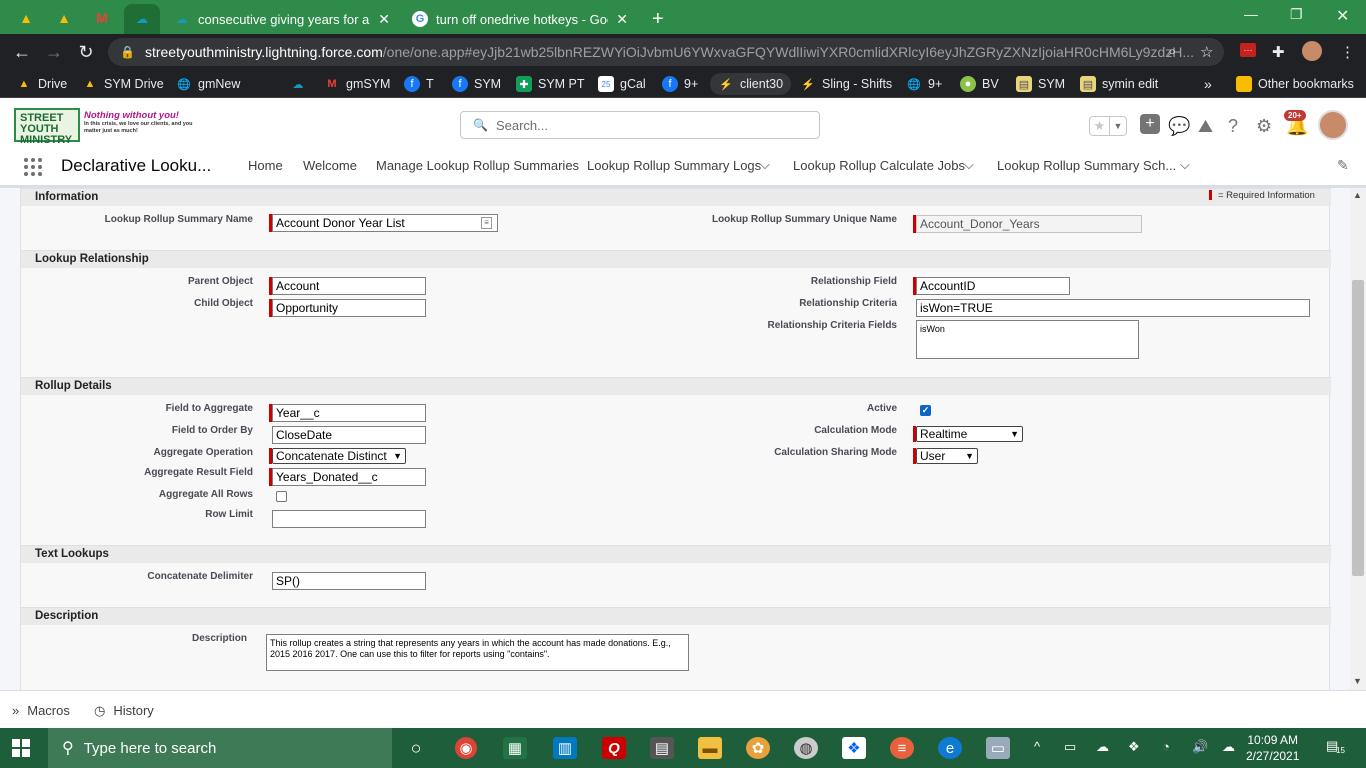 This screenshot has height=768, width=1366. What do you see at coordinates (1040, 84) in the screenshot?
I see `bookmark-sym-2: ▤ SYM` at bounding box center [1040, 84].